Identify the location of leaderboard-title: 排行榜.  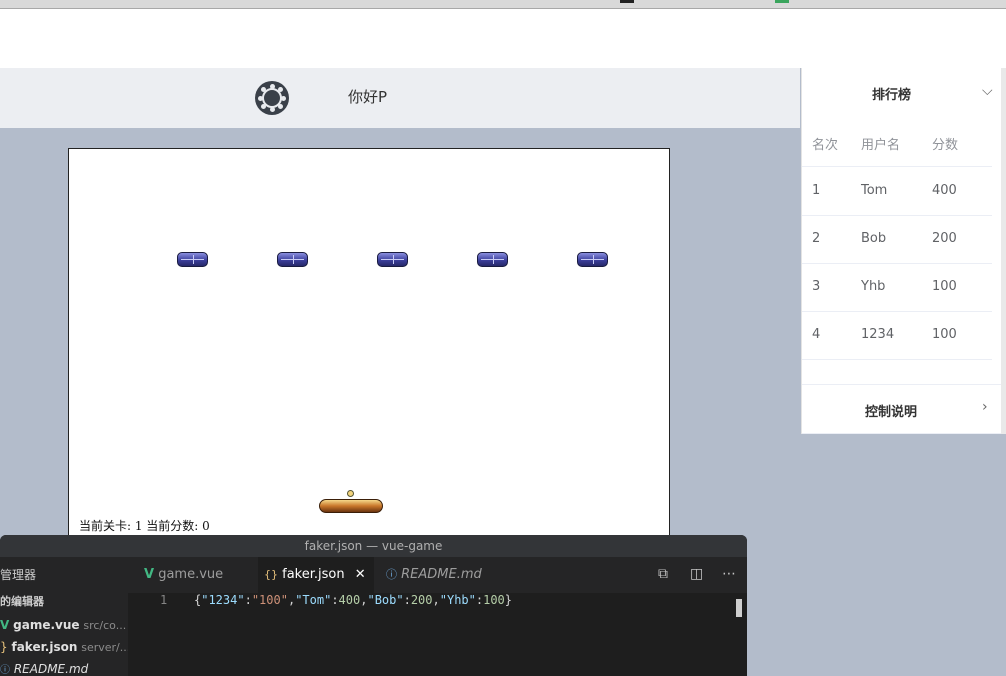
(892, 95).